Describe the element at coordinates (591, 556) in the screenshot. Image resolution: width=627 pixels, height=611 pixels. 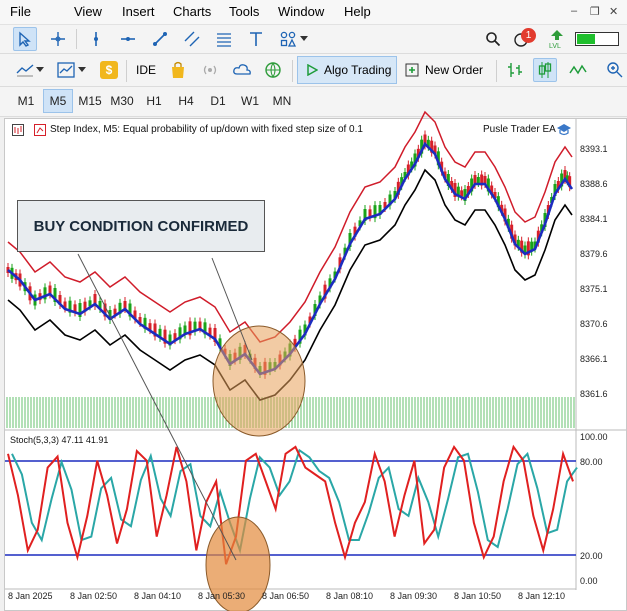
I see `stoch-axis-label: 20.00` at that location.